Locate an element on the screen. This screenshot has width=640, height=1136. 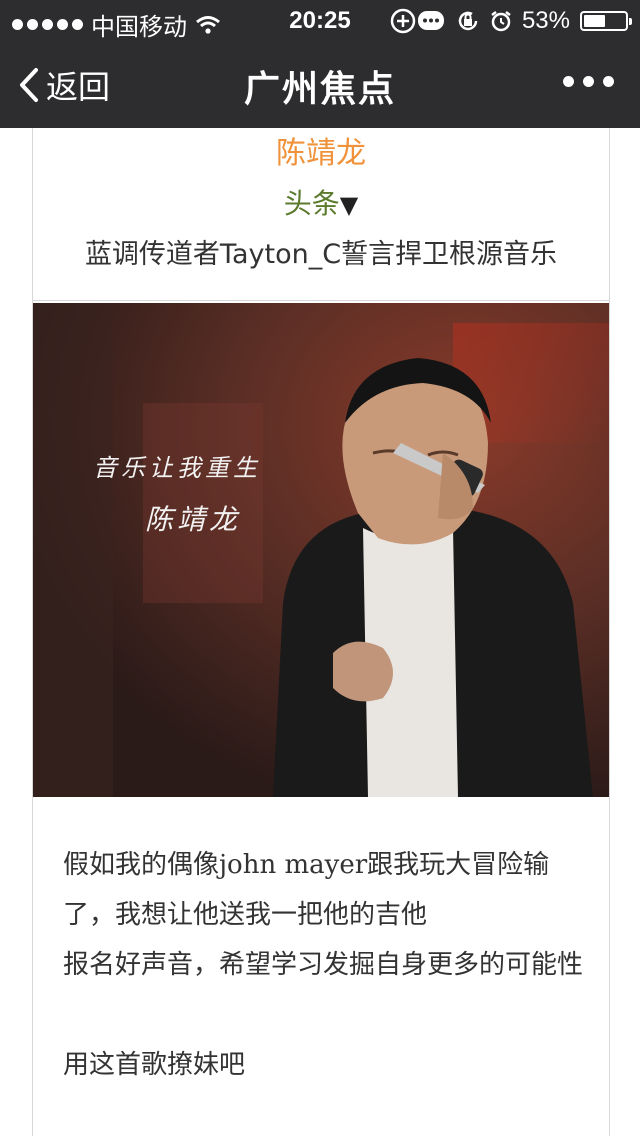
article-headline: 蓝调传道者Tayton_C誓言捍卫根源音乐 is located at coordinates (321, 254).